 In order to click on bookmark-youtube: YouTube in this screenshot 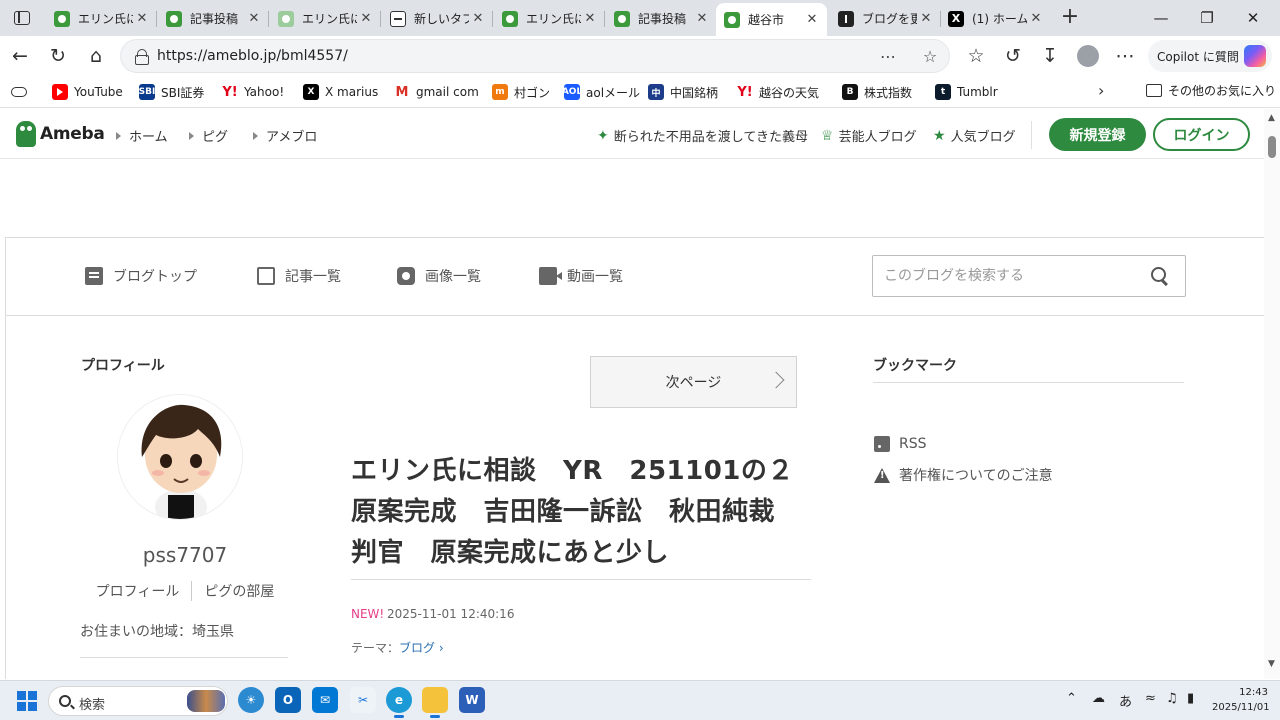, I will do `click(87, 92)`.